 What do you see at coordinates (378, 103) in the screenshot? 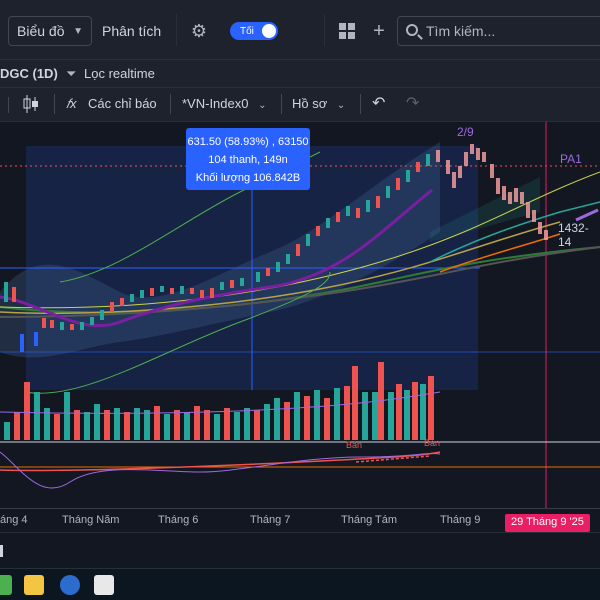
I see `undo-icon: ↶` at bounding box center [378, 103].